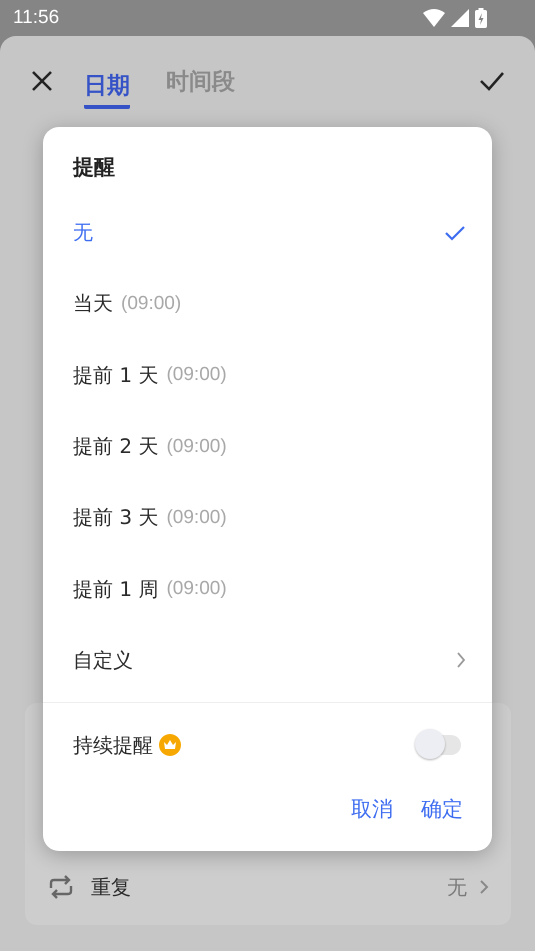 The height and width of the screenshot is (951, 535). I want to click on option-label: 当天, so click(93, 304).